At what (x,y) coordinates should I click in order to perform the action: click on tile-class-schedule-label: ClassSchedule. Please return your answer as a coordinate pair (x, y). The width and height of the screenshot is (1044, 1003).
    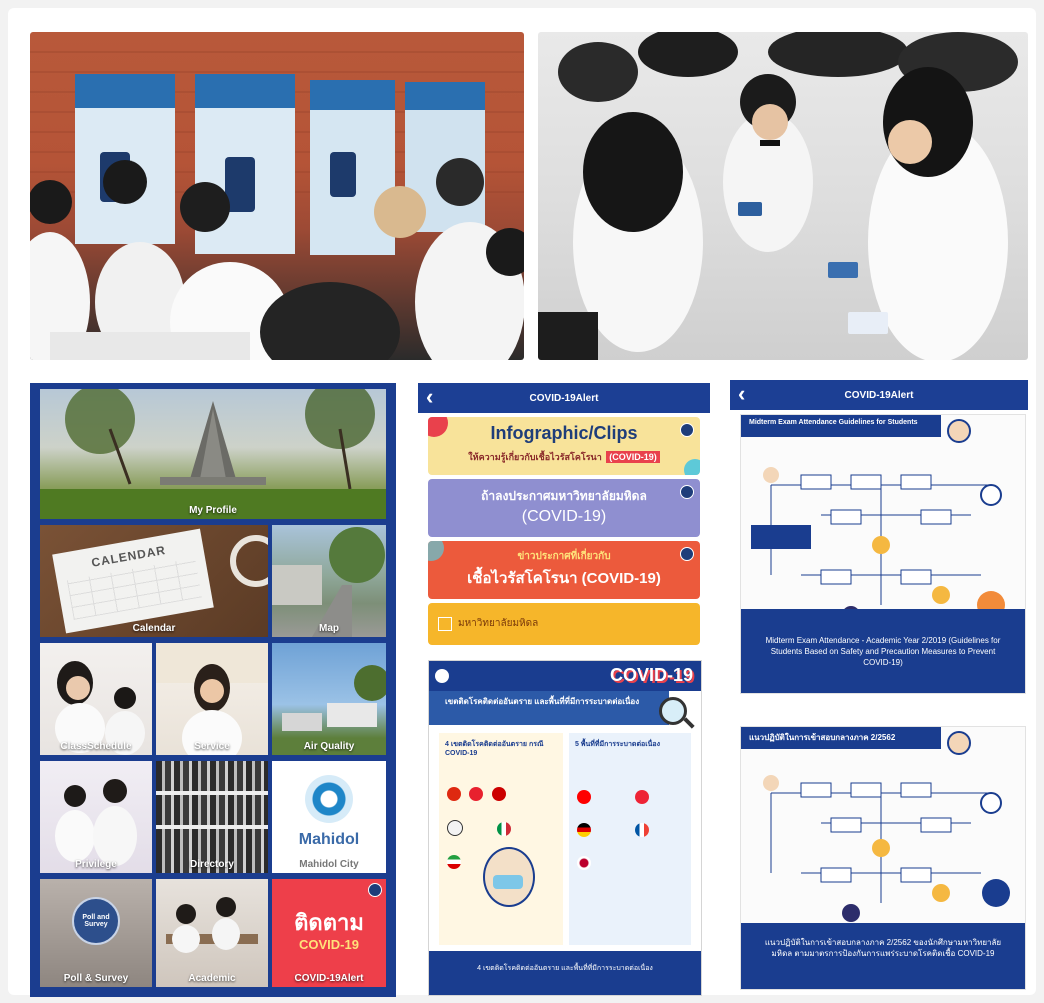
    Looking at the image, I should click on (96, 746).